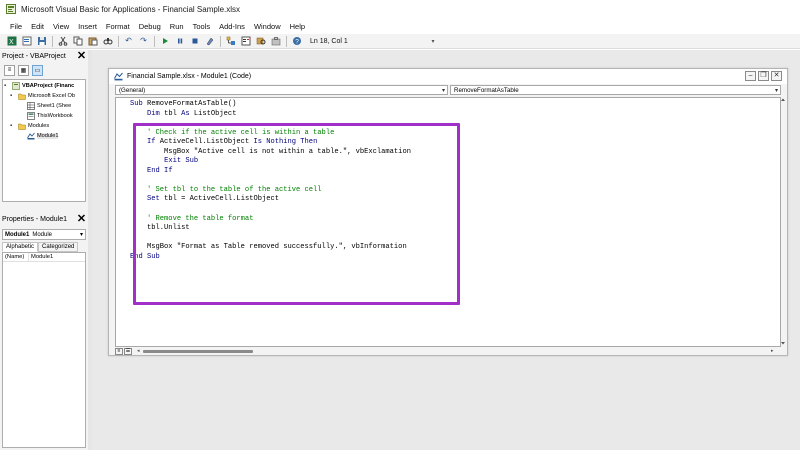 The height and width of the screenshot is (450, 800). What do you see at coordinates (245, 41) in the screenshot?
I see `properties-window-icon` at bounding box center [245, 41].